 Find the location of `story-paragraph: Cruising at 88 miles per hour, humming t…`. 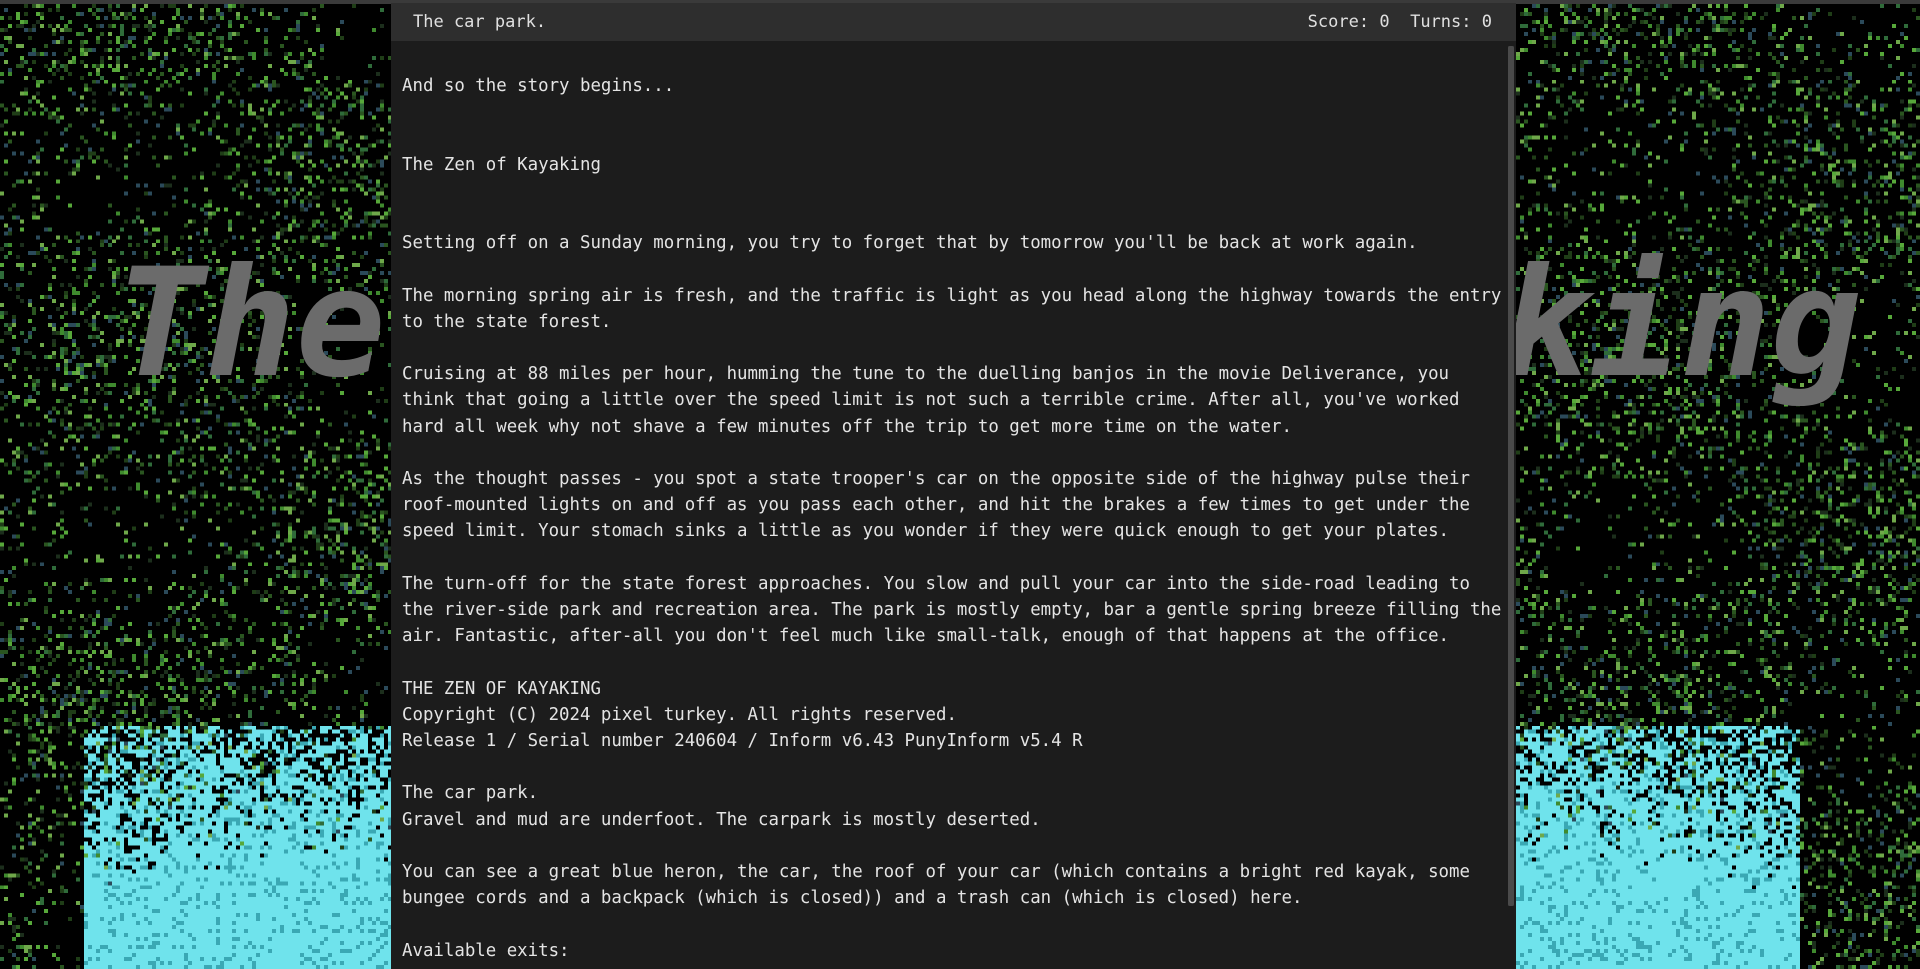

story-paragraph: Cruising at 88 miles per hour, humming t… is located at coordinates (936, 400).